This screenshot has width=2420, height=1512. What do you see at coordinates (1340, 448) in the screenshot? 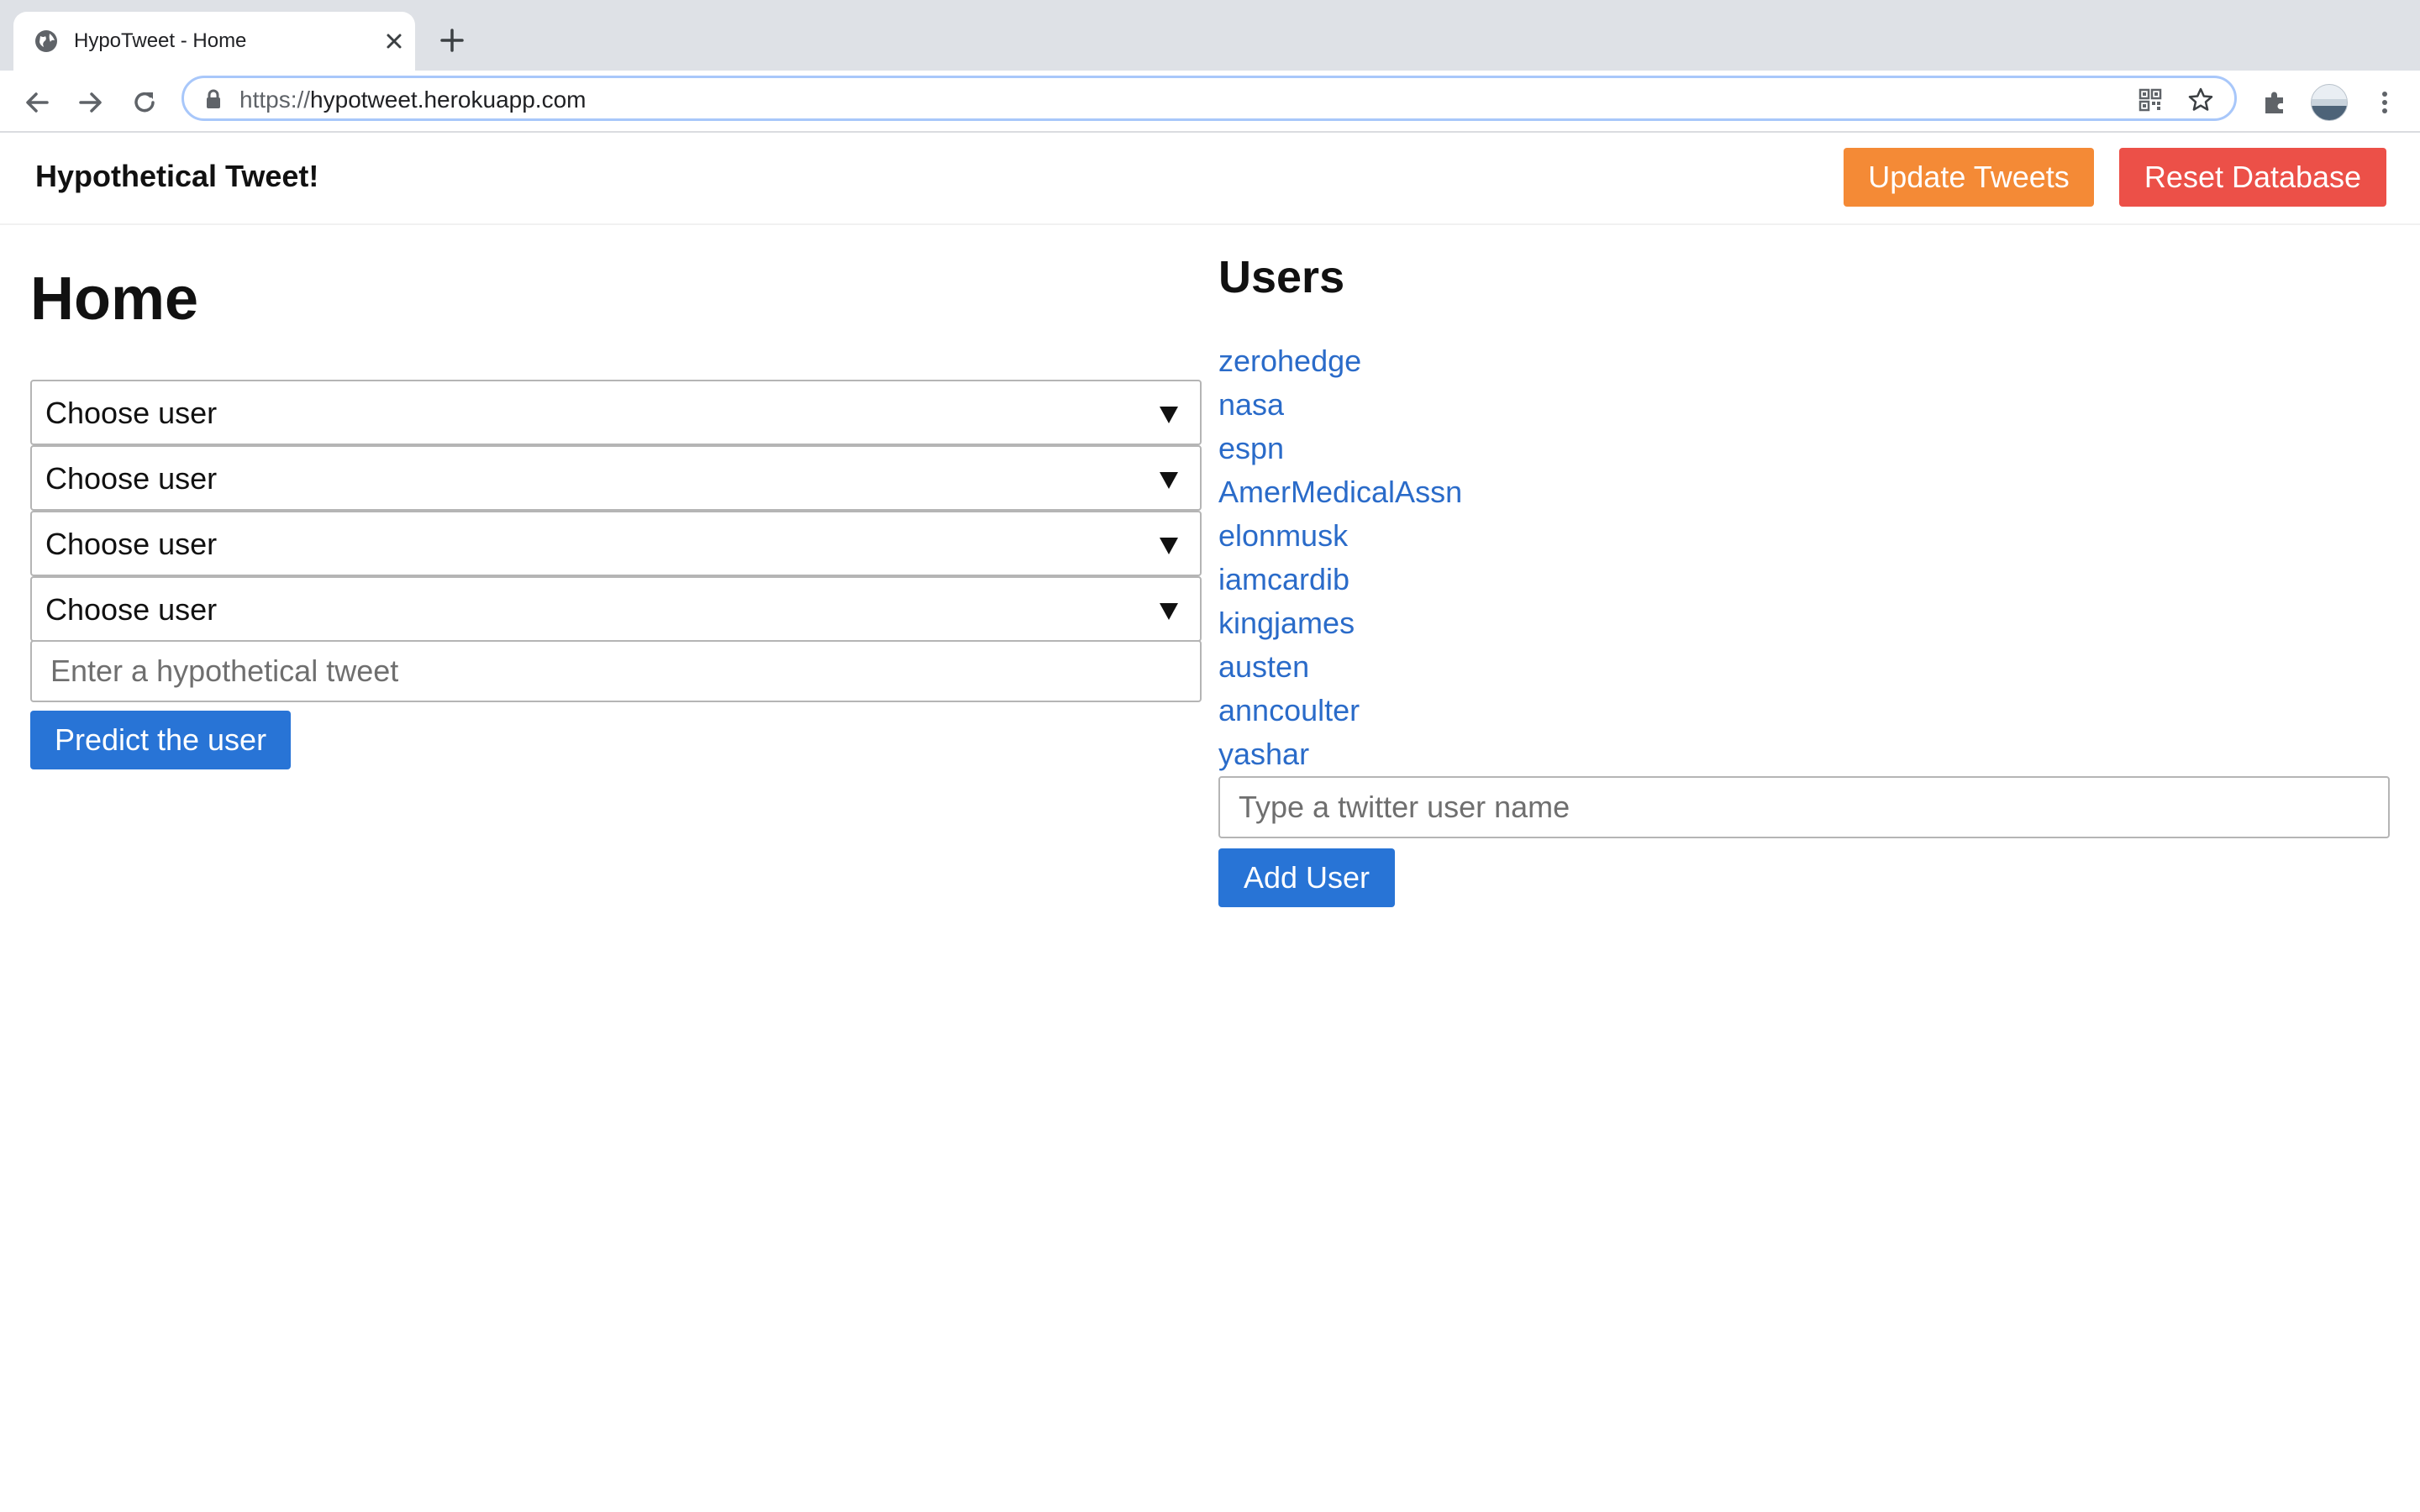
I see `list-item: espn` at bounding box center [1340, 448].